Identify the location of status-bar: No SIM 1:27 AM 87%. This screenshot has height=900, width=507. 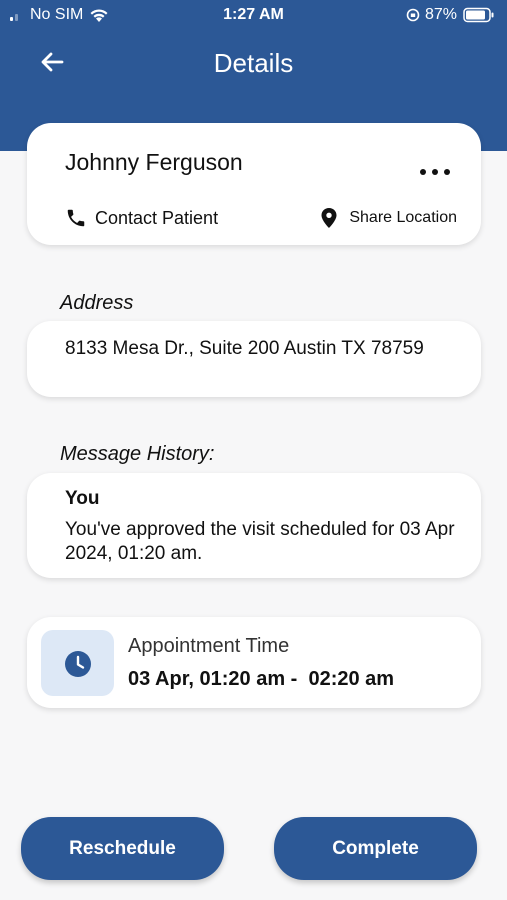
(253, 15).